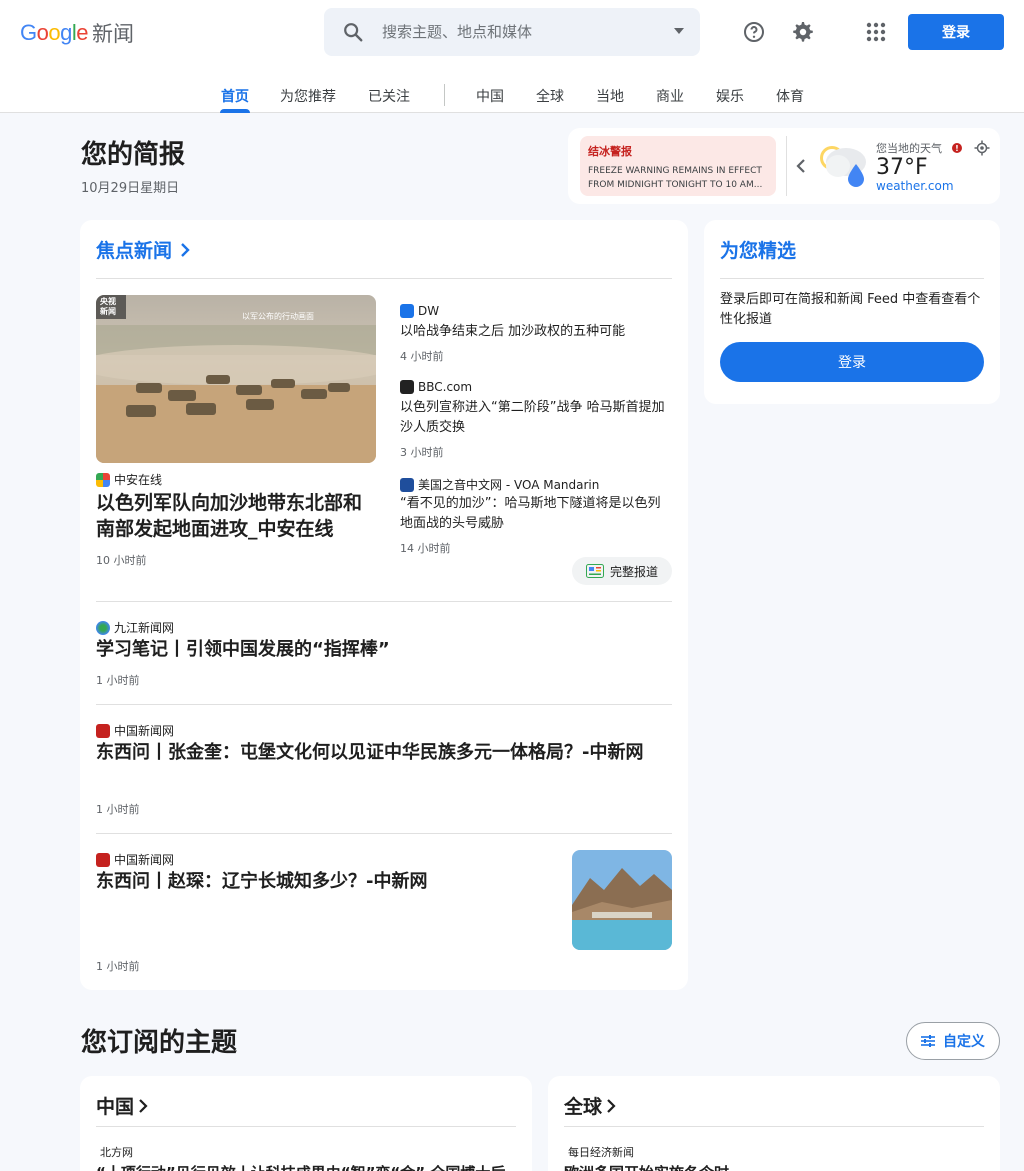 This screenshot has width=1024, height=1171. Describe the element at coordinates (915, 186) in the screenshot. I see `weather-source-link: weather.com` at that location.